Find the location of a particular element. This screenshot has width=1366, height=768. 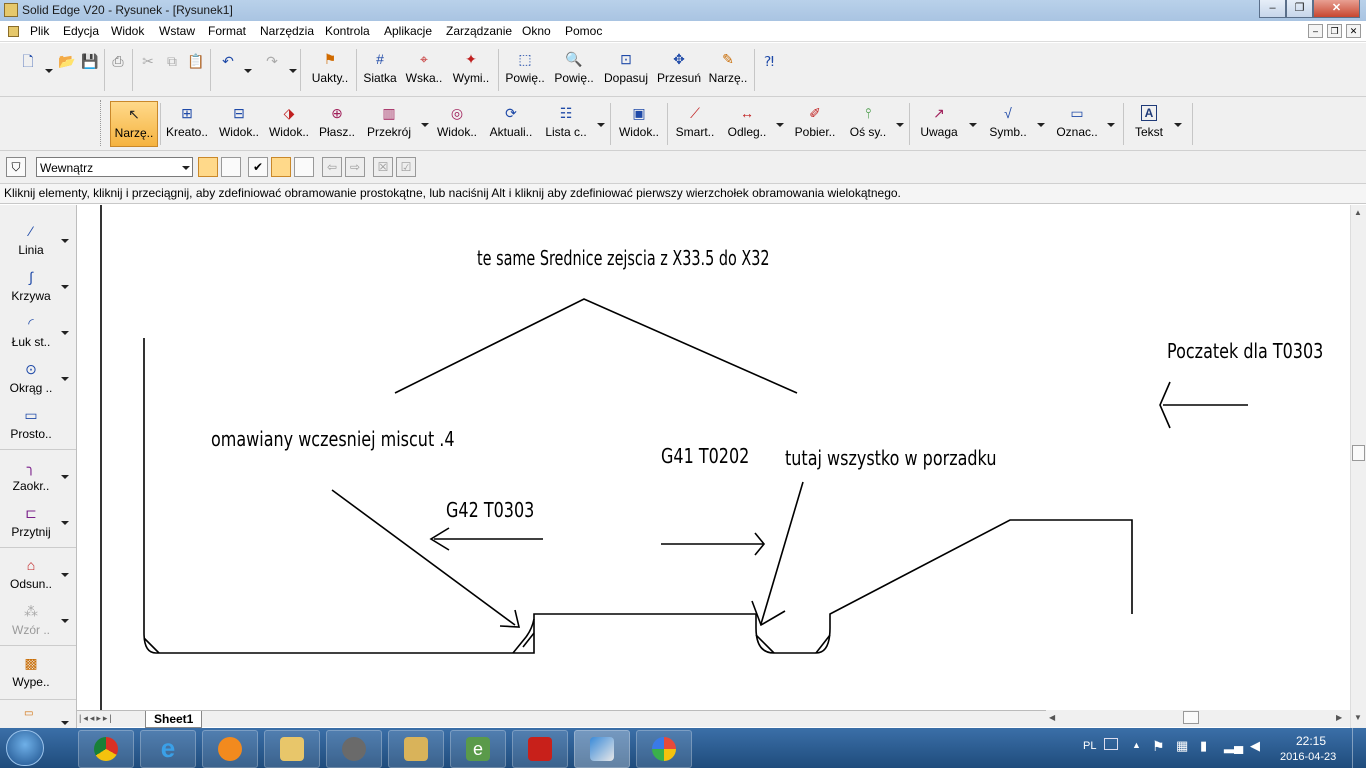

restore-button: ❐ is located at coordinates (1299, 9).